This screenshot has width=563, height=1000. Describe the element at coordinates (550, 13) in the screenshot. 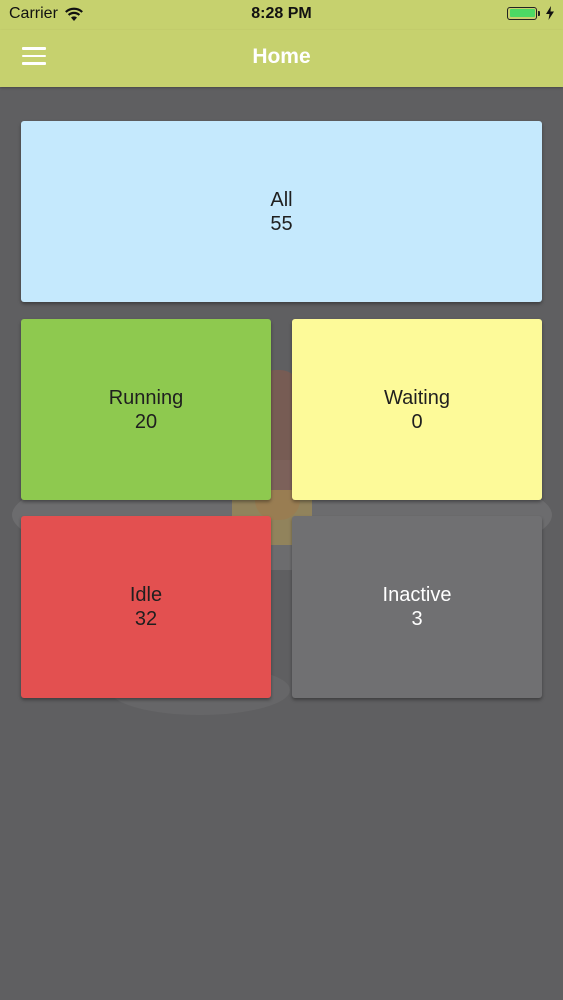

I see `charging-bolt-icon` at that location.